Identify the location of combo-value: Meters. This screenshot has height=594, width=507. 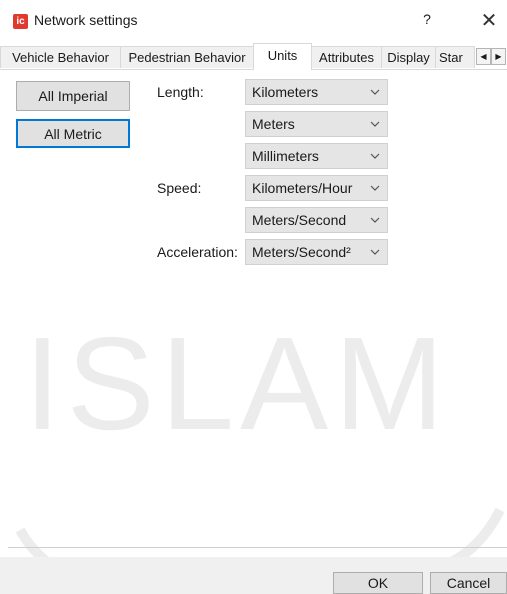
(273, 124).